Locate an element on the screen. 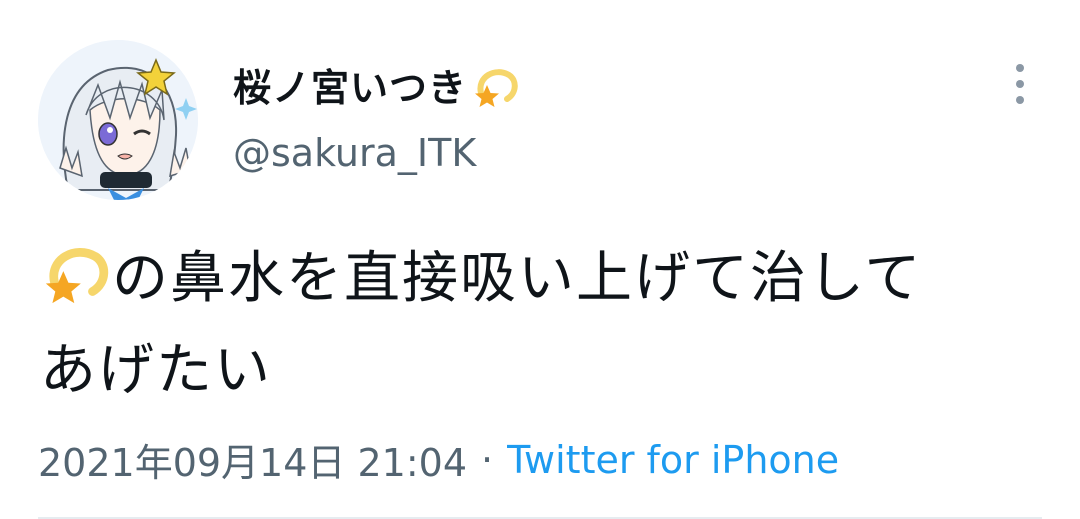 The height and width of the screenshot is (519, 1080). user-name-row: 桜ノ宮いつき is located at coordinates (376, 84).